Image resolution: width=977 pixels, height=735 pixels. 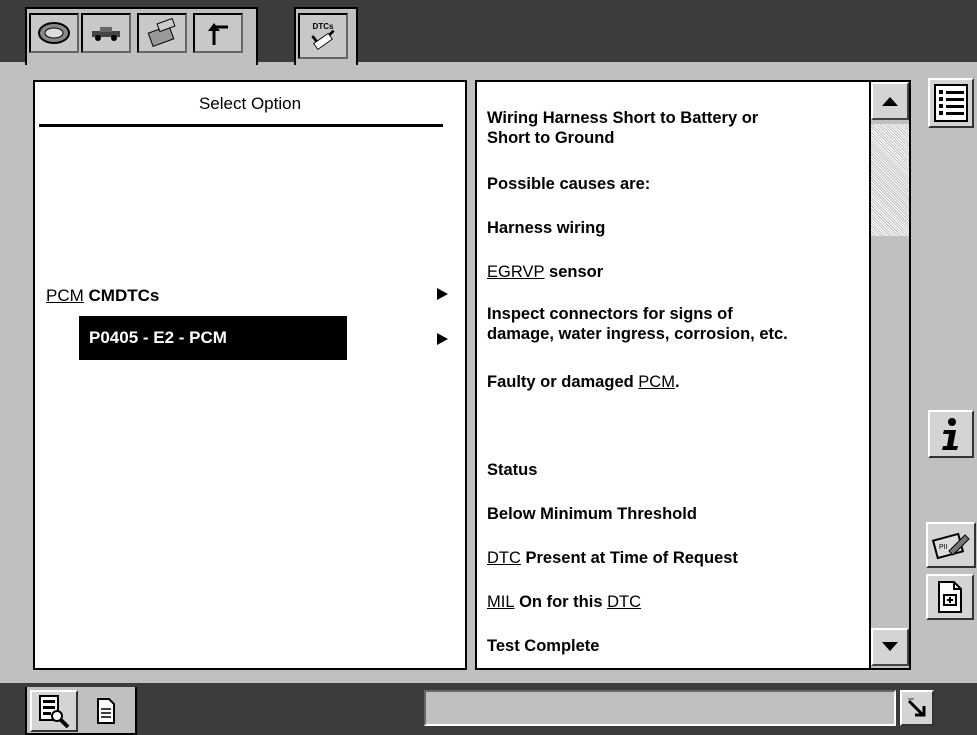 I want to click on minimize-button, so click(x=917, y=708).